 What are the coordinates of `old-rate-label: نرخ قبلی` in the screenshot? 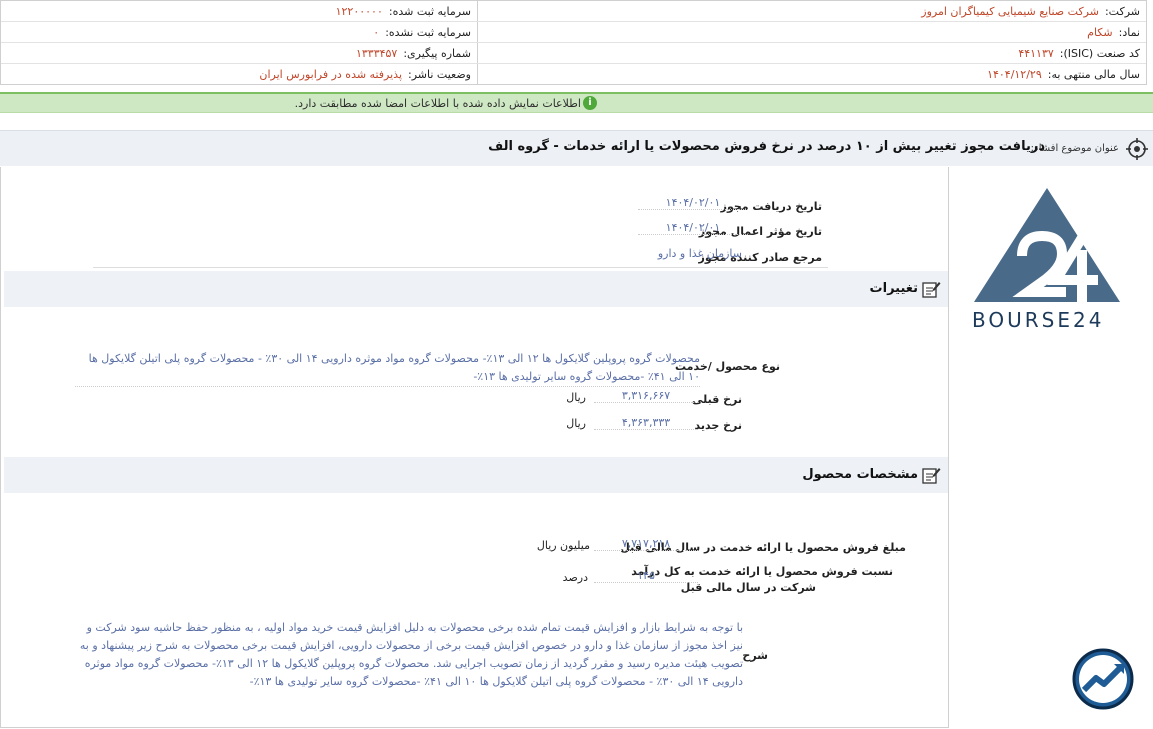 It's located at (716, 399).